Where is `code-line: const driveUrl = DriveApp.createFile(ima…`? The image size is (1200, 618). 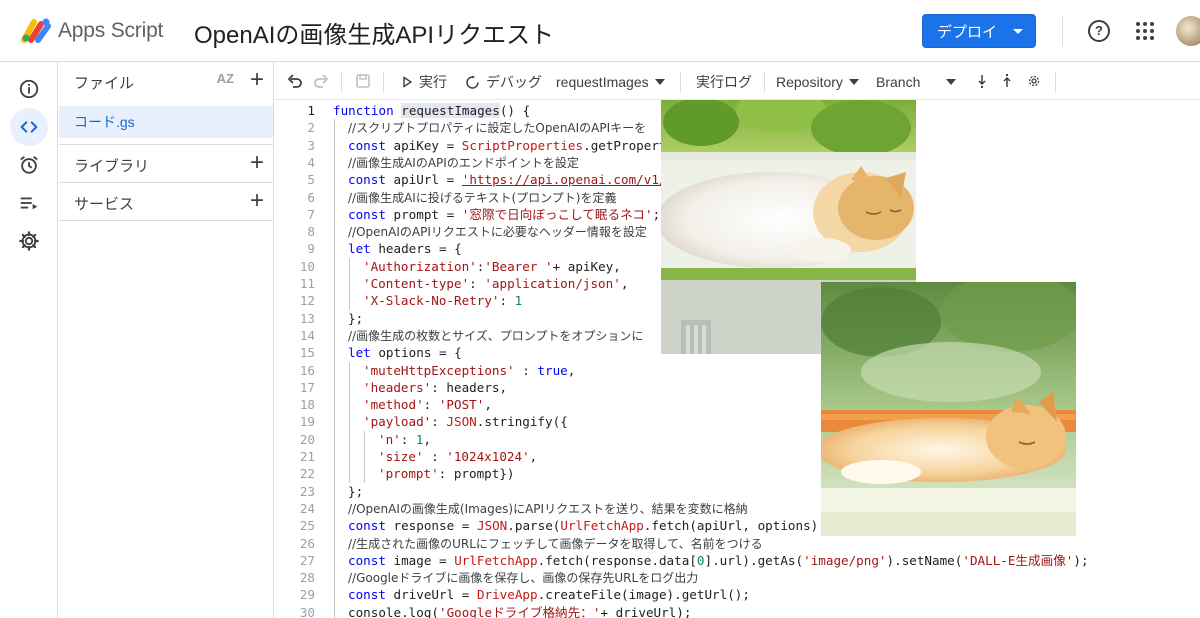 code-line: const driveUrl = DriveApp.createFile(ima… is located at coordinates (549, 594).